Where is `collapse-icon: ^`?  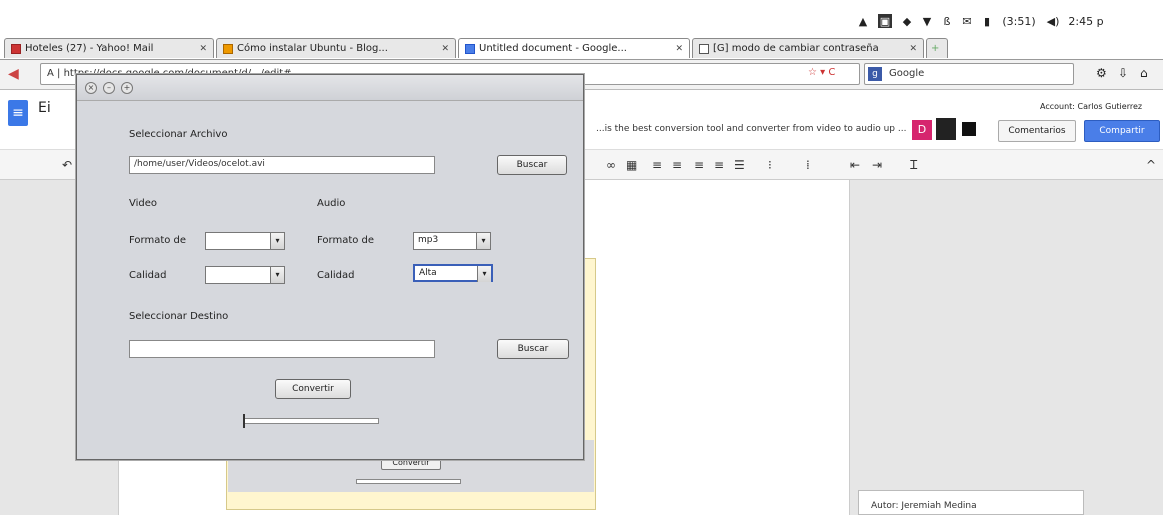 collapse-icon: ^ is located at coordinates (1151, 165).